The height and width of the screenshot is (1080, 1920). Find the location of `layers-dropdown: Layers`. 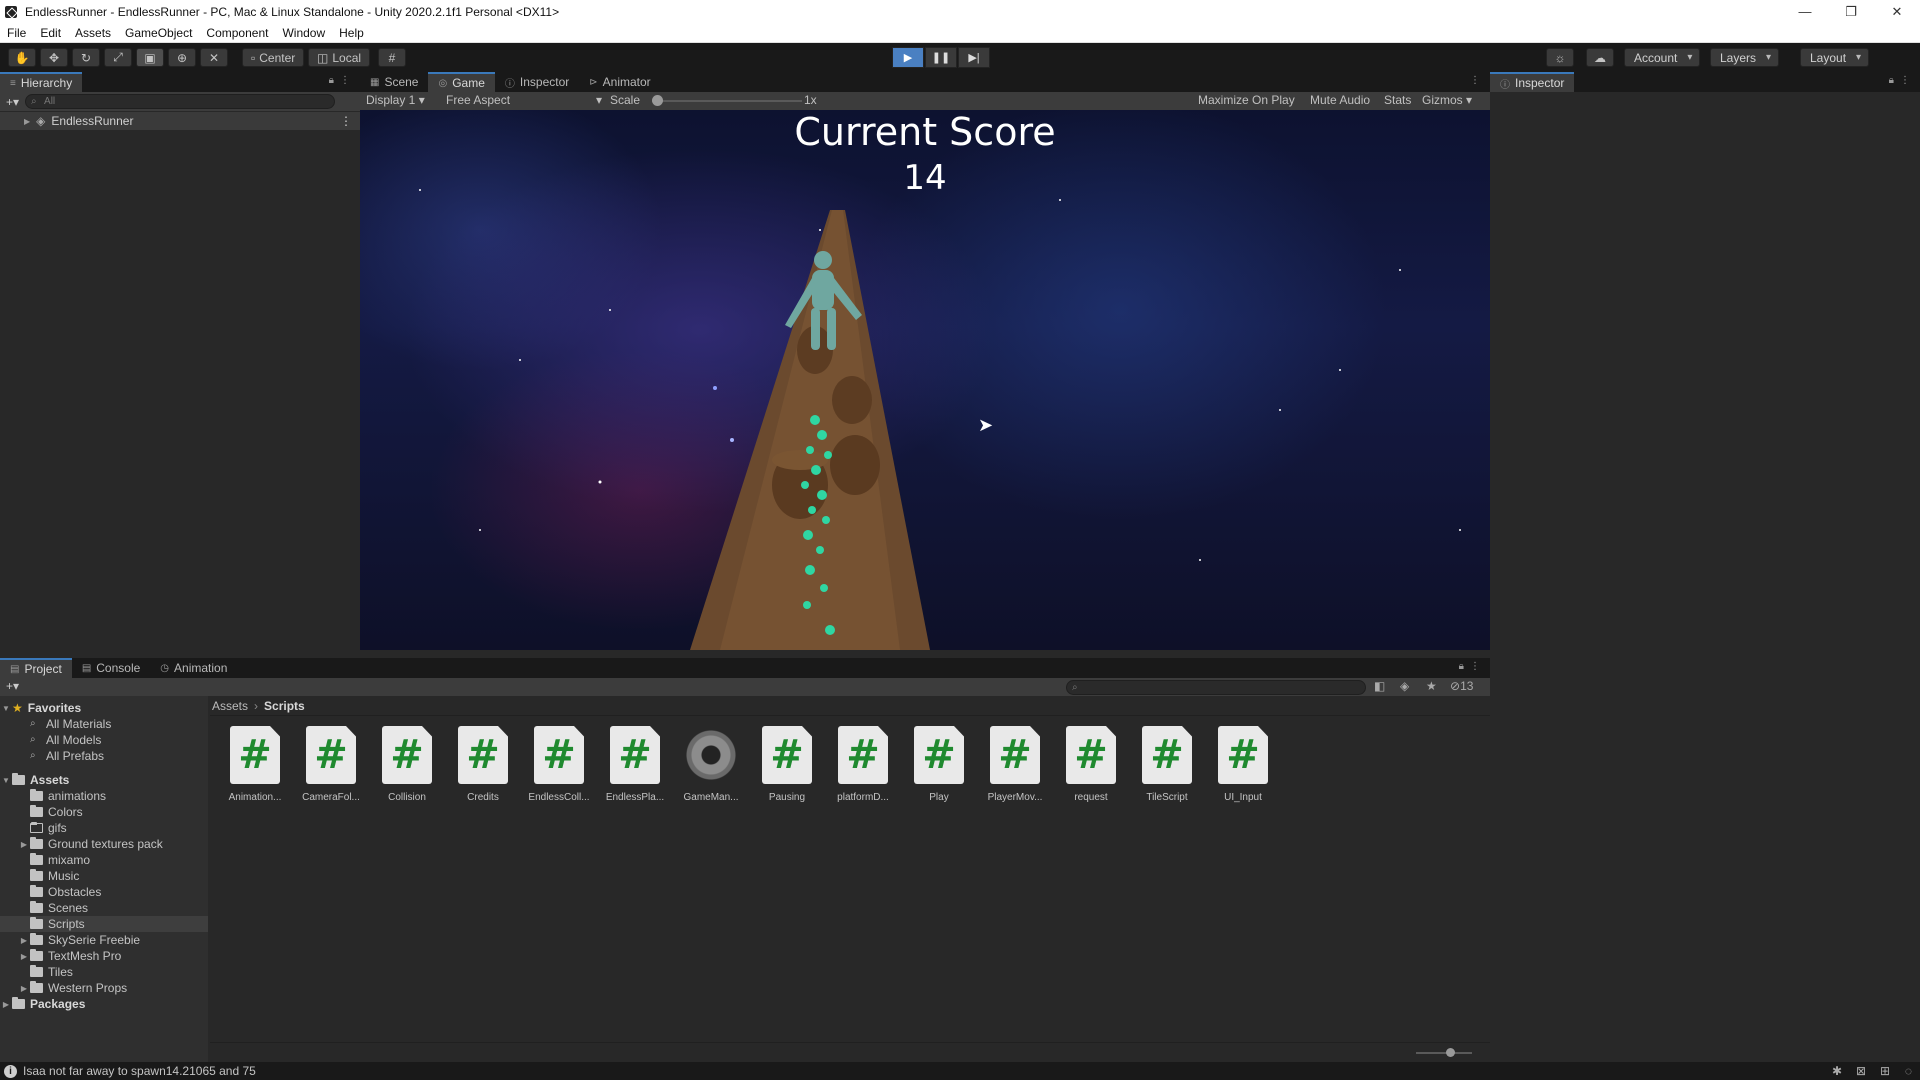

layers-dropdown: Layers is located at coordinates (1745, 57).